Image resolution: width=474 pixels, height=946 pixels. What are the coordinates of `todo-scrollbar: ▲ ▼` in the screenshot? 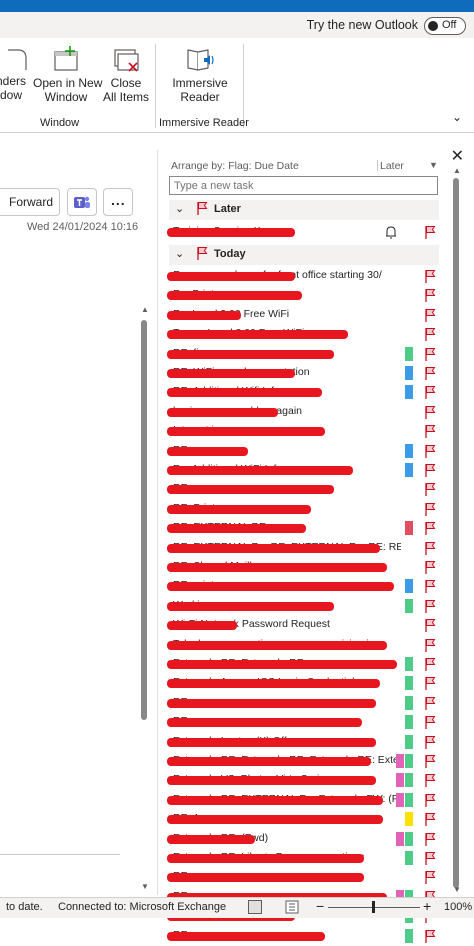 It's located at (456, 530).